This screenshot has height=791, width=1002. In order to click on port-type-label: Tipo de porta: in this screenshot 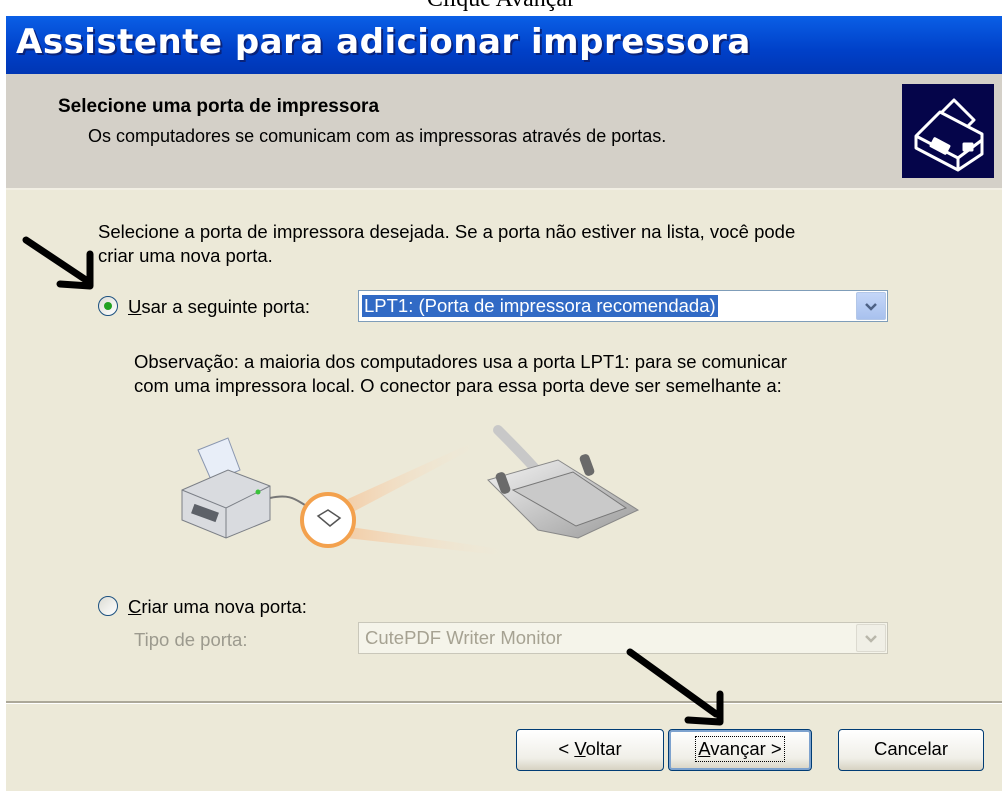, I will do `click(191, 639)`.